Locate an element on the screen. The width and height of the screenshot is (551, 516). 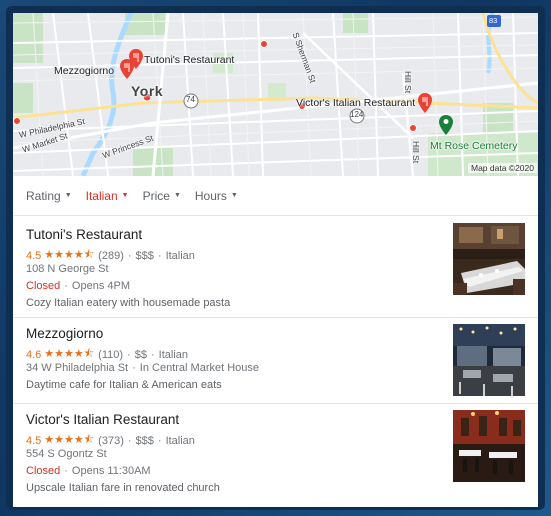
route-shield: 74 is located at coordinates (190, 99).